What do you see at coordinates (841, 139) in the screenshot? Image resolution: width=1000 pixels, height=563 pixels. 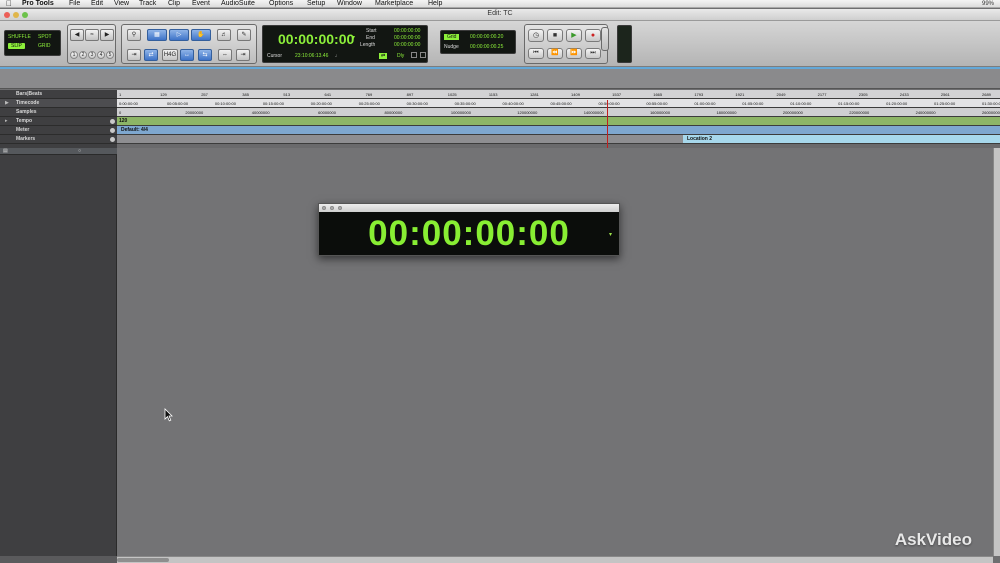 I see `marker-location-2: Location 2` at bounding box center [841, 139].